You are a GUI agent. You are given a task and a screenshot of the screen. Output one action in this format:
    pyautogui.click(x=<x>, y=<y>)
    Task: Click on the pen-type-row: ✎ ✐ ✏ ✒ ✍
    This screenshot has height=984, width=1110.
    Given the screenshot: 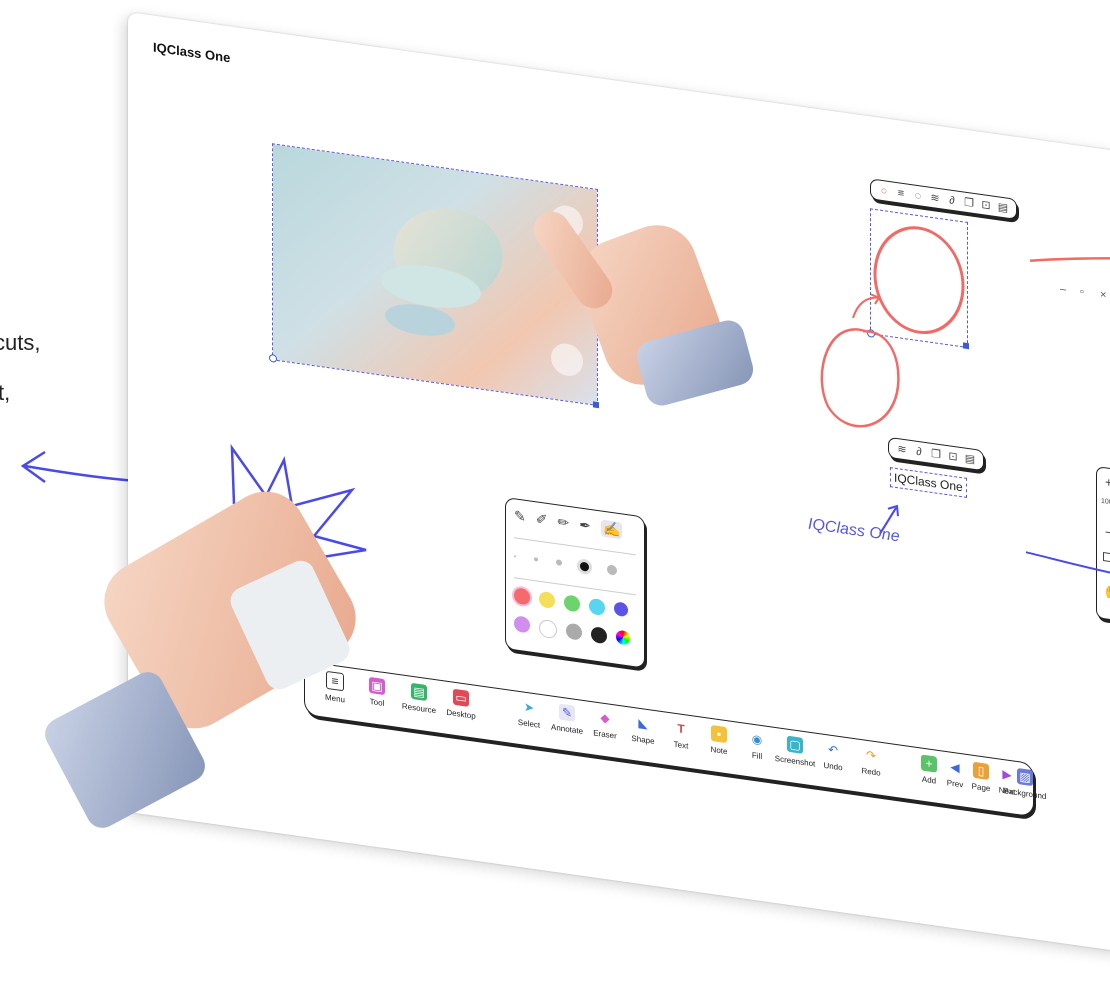 What is the action you would take?
    pyautogui.click(x=568, y=523)
    